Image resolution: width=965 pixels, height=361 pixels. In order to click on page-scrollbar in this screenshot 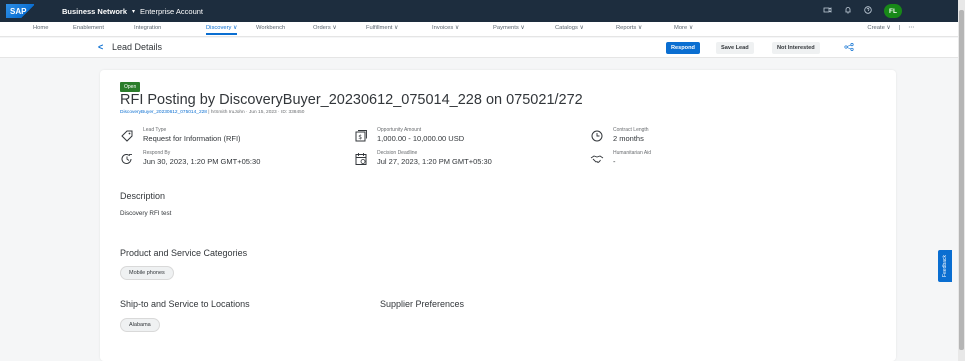, I will do `click(961, 180)`.